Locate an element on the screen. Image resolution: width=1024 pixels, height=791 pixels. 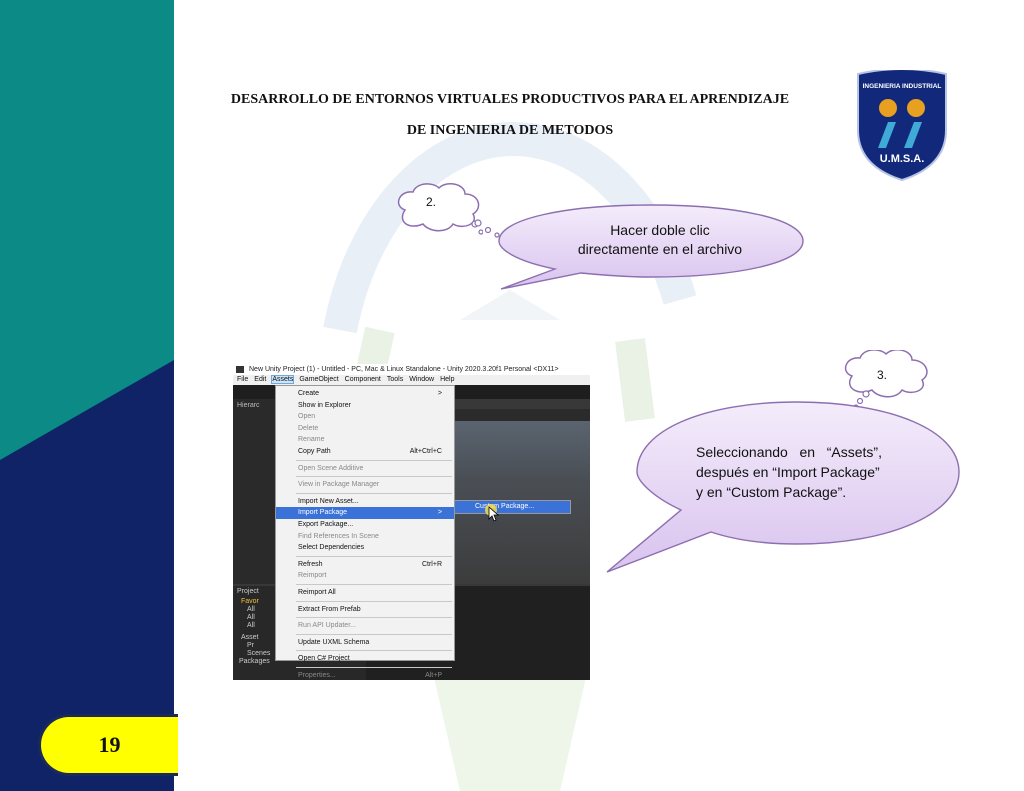
menu-item-rename: Rename is located at coordinates (365, 440).